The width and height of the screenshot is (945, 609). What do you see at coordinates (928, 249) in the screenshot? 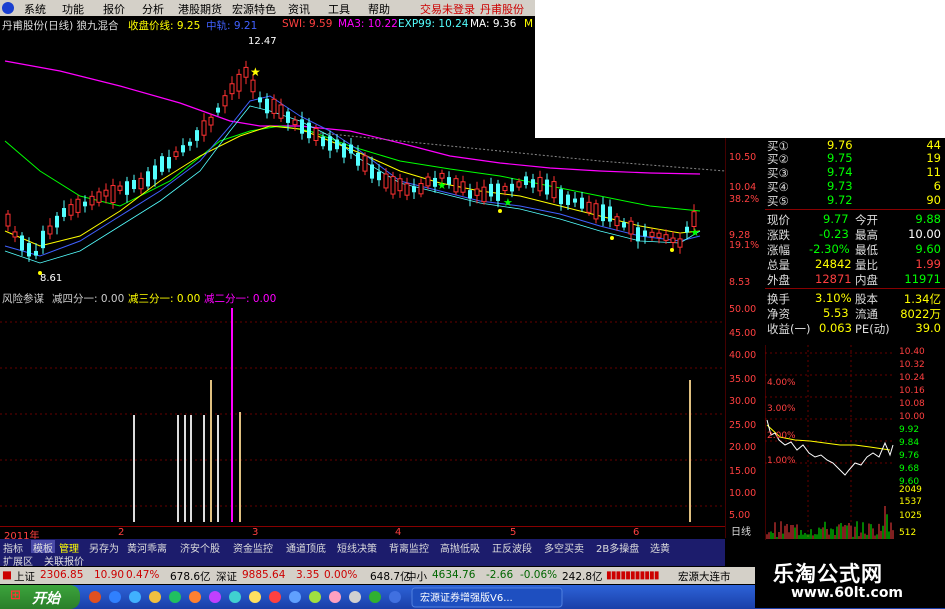
I see `quote-value: 9.60` at bounding box center [928, 249].